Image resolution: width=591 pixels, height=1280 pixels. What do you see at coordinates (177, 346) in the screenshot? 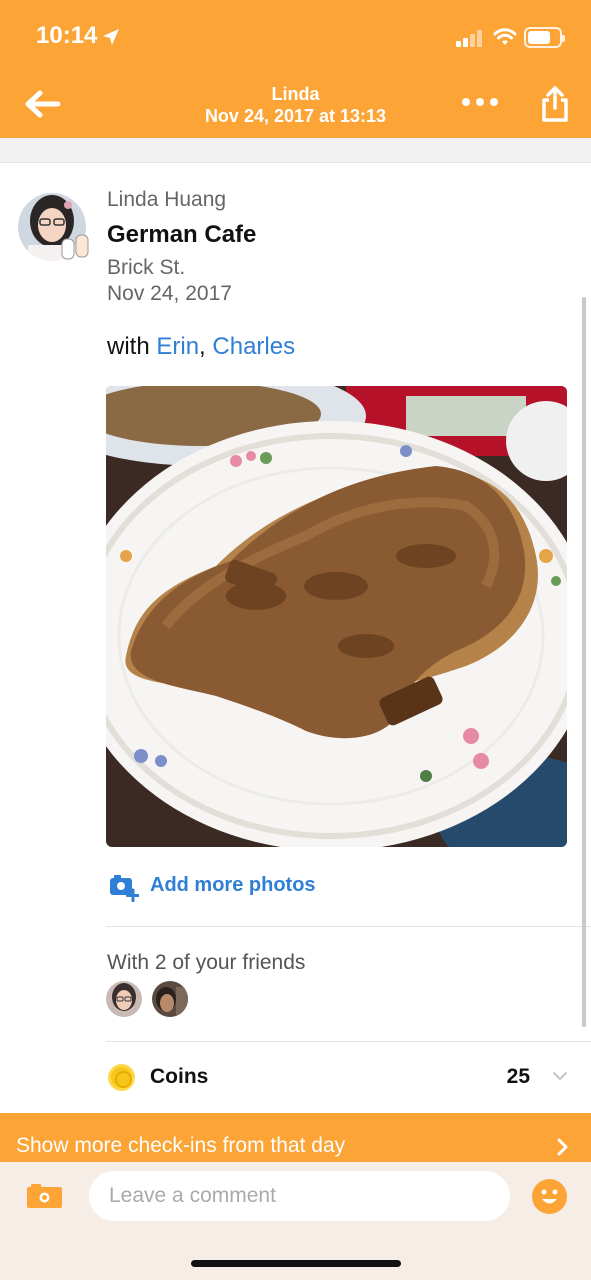
I see `companion-link-erin: Erin` at bounding box center [177, 346].